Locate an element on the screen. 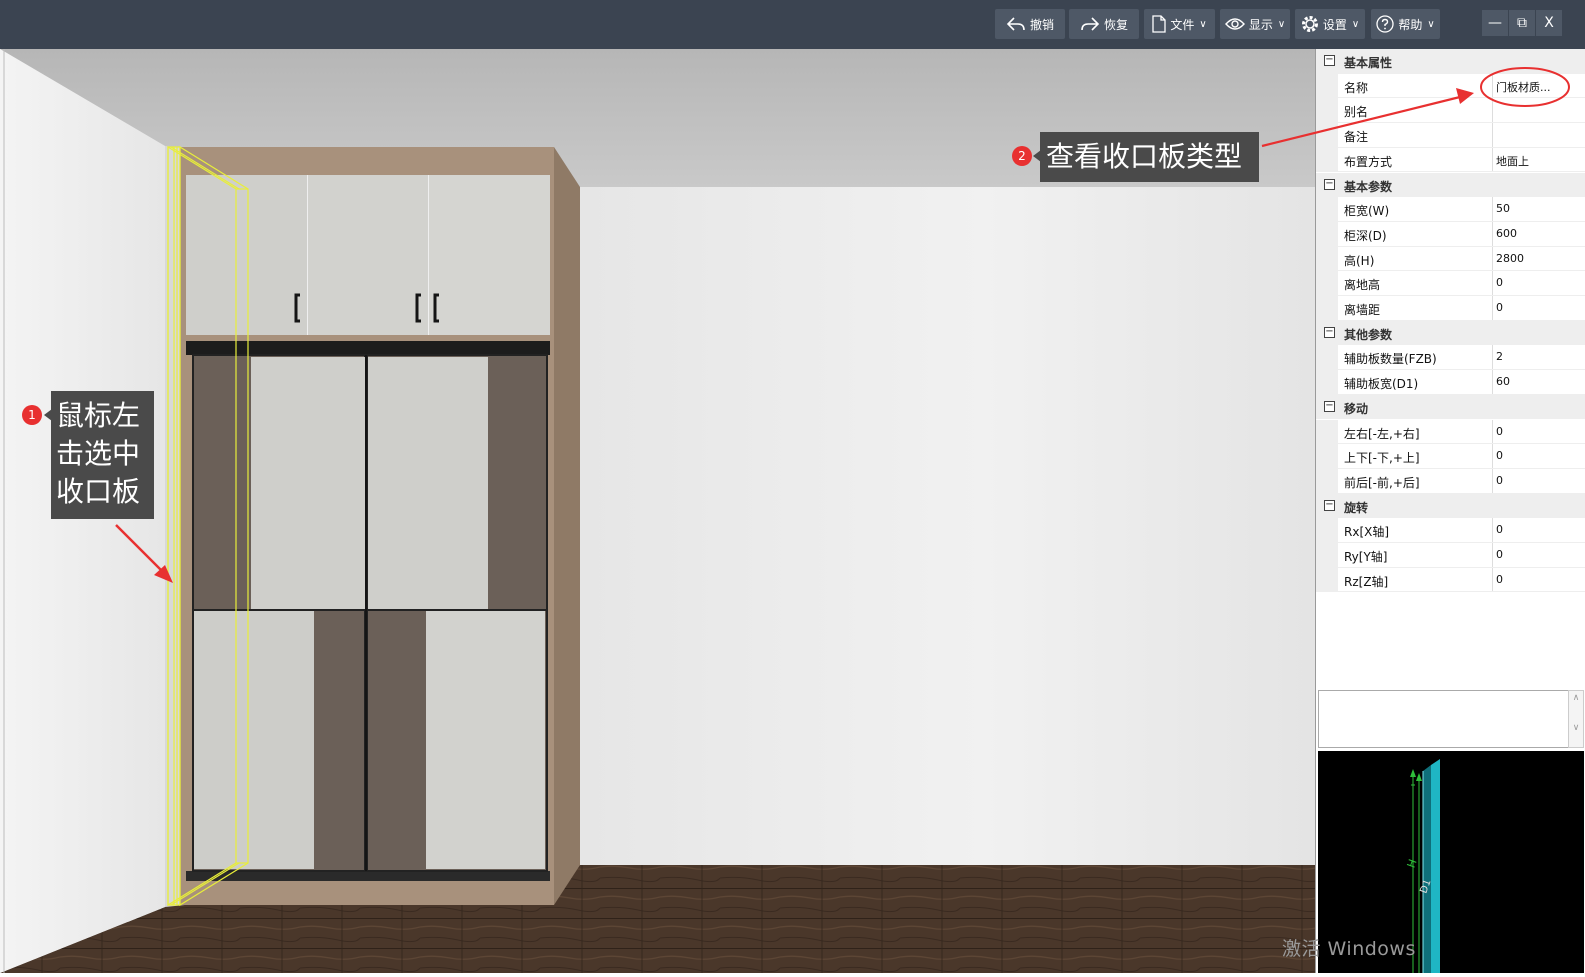  property-name: 离地高 is located at coordinates (1362, 285).